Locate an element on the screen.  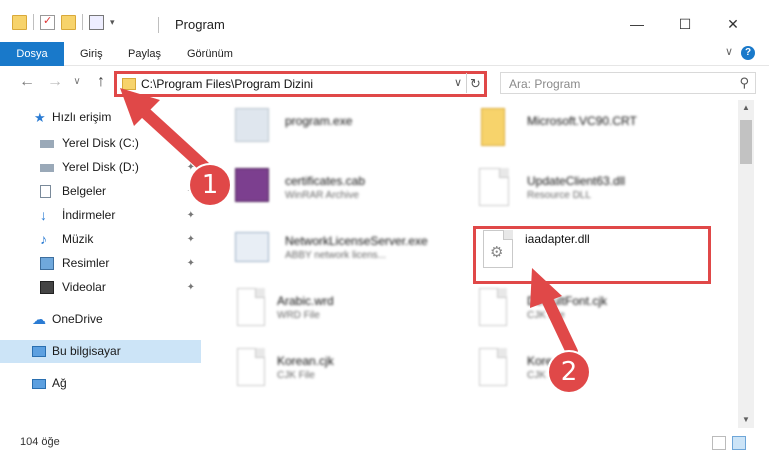
step-2-badge: 2 is located at coordinates (569, 372).